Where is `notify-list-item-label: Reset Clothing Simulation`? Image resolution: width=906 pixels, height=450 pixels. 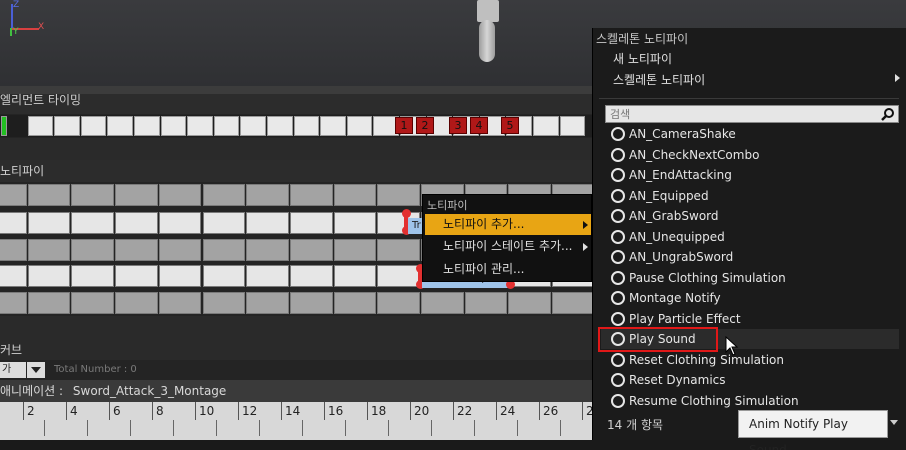
notify-list-item-label: Reset Clothing Simulation is located at coordinates (706, 359).